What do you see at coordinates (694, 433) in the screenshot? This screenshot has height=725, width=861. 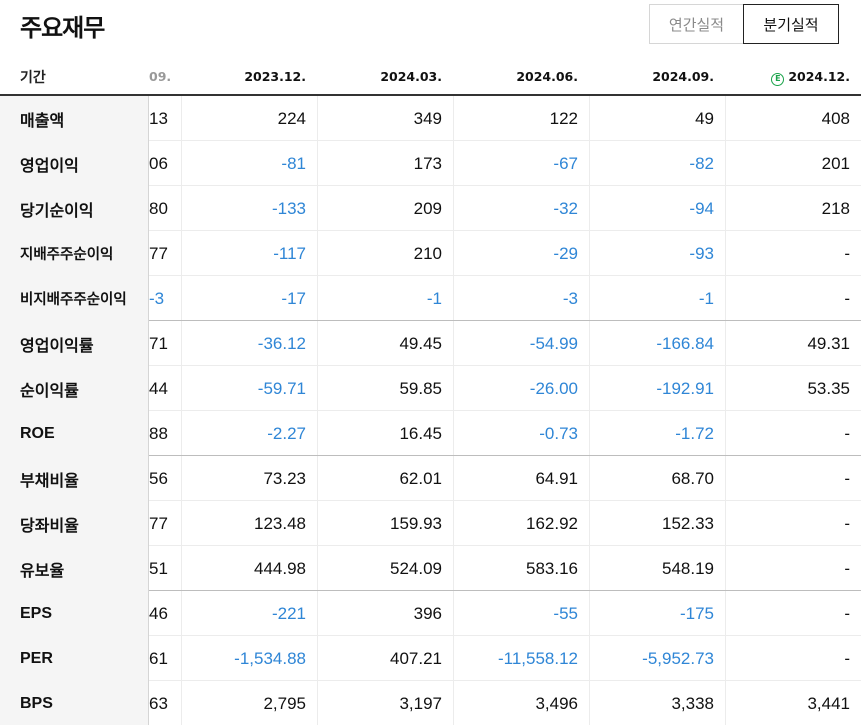 I see `table-cell: -1.72` at bounding box center [694, 433].